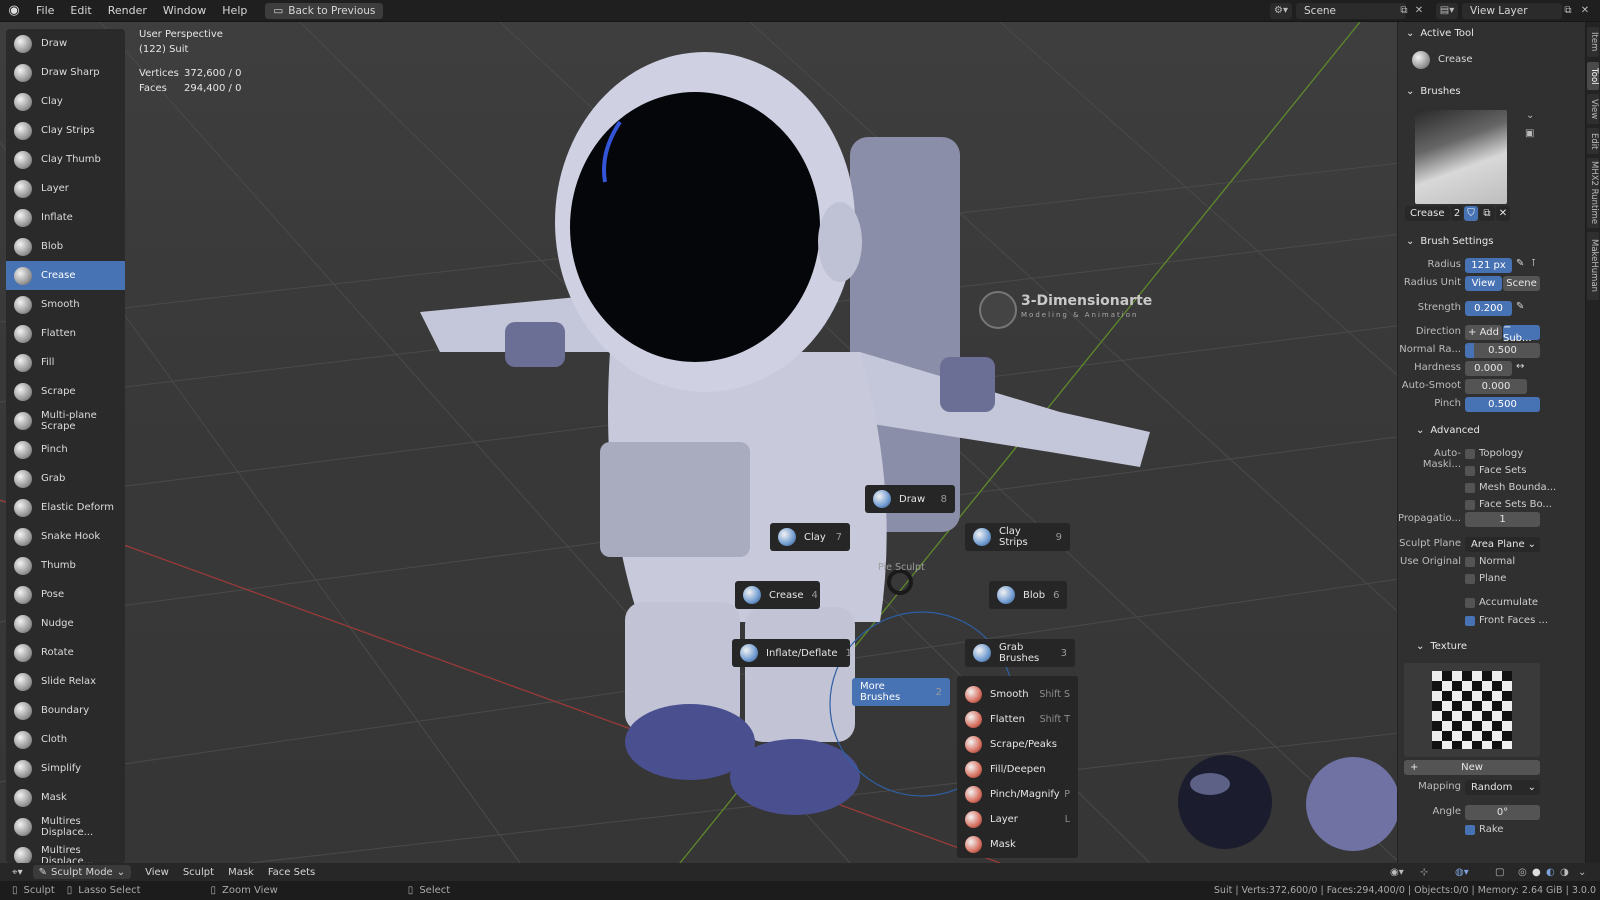  Describe the element at coordinates (65, 565) in the screenshot. I see `tool-thumb: Thumb` at that location.